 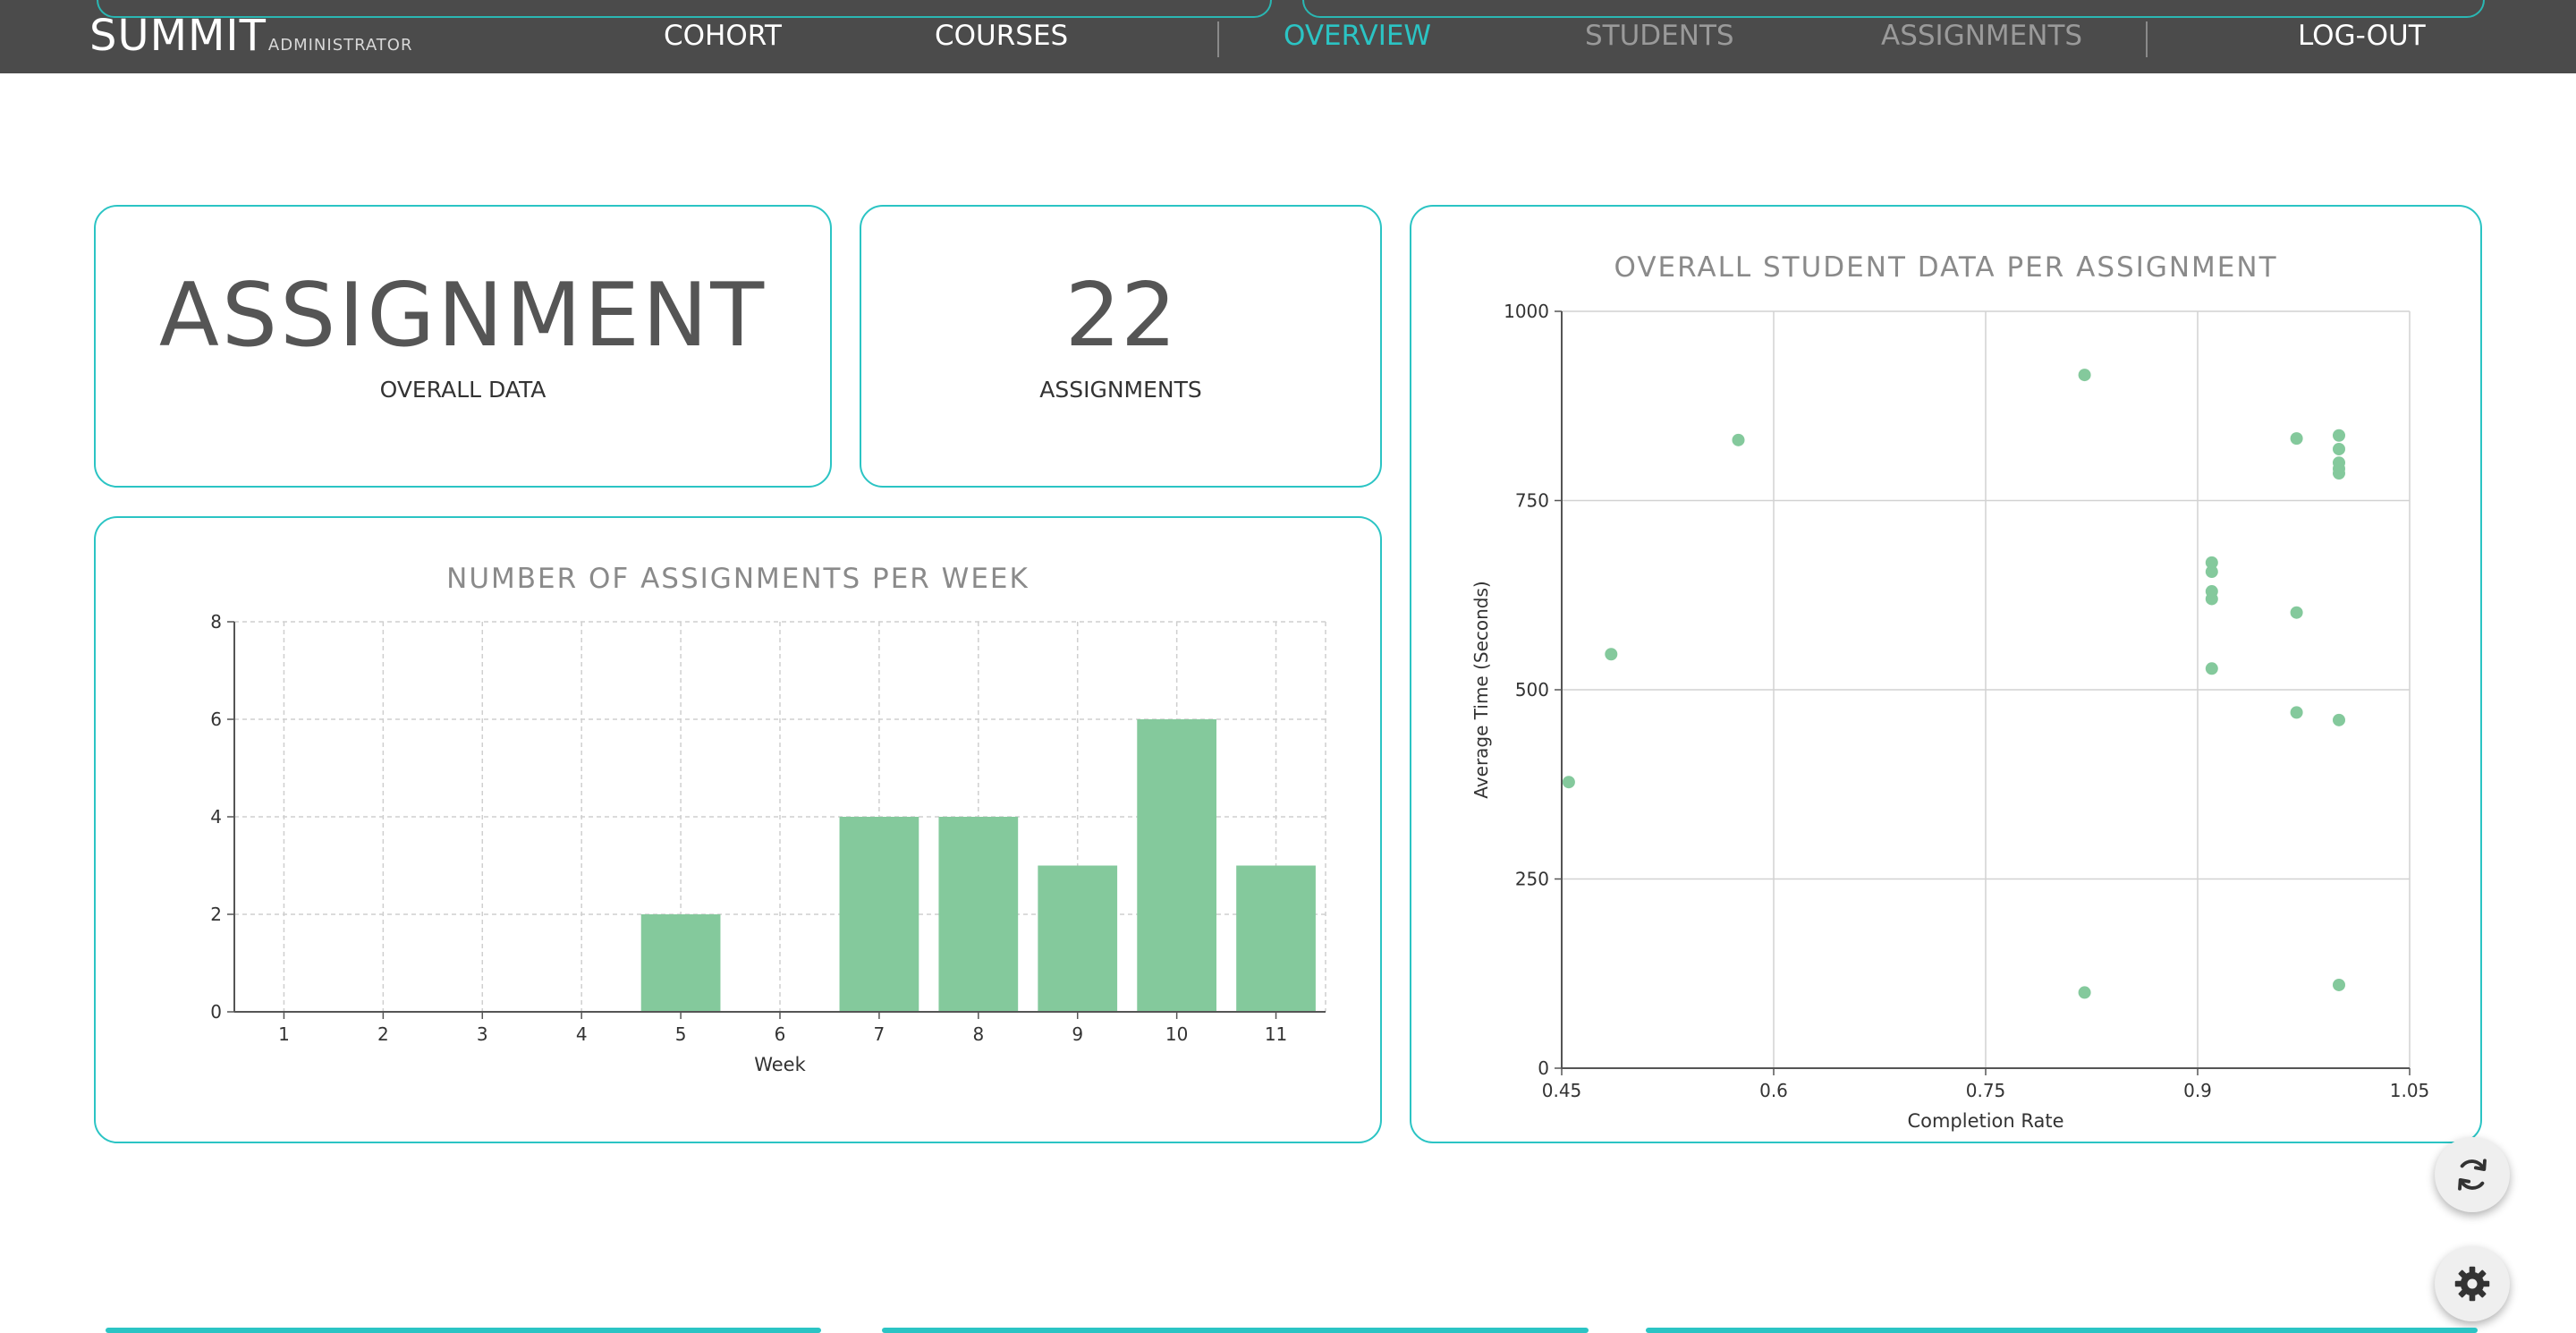 I want to click on x-tick-label: 3, so click(x=482, y=1034).